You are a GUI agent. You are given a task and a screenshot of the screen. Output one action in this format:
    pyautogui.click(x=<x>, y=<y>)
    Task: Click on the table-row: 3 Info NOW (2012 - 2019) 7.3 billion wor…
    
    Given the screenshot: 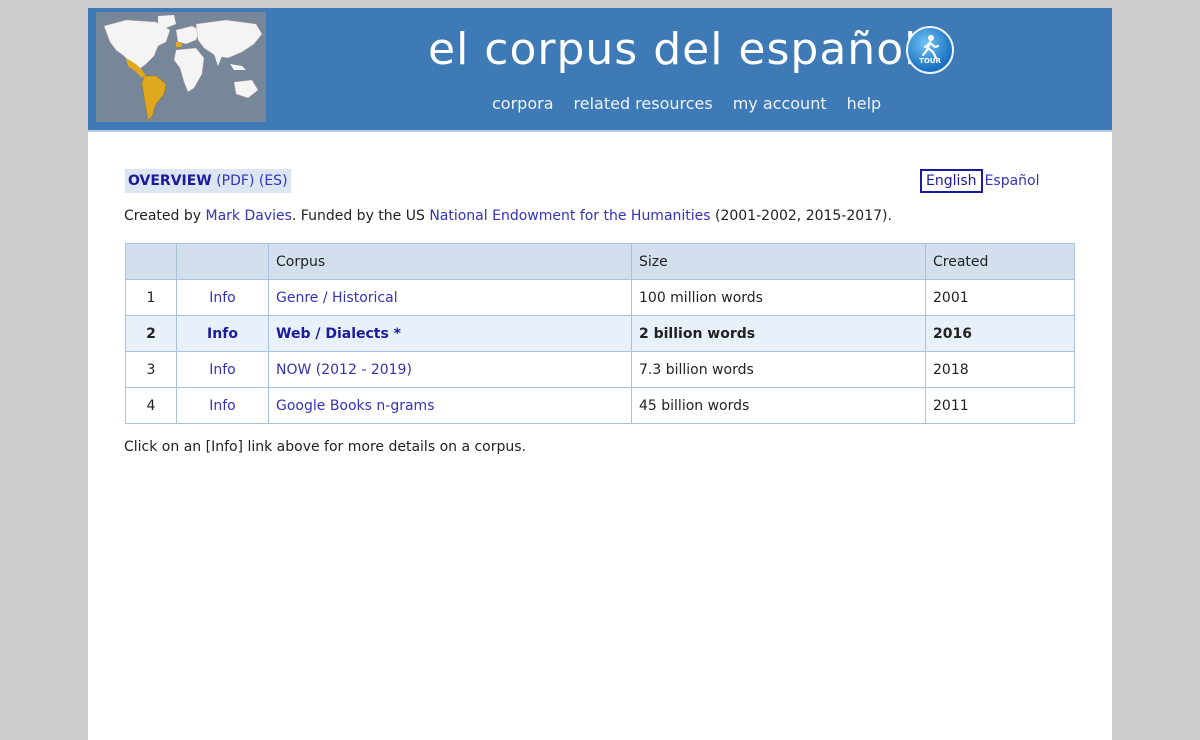 What is the action you would take?
    pyautogui.click(x=600, y=369)
    